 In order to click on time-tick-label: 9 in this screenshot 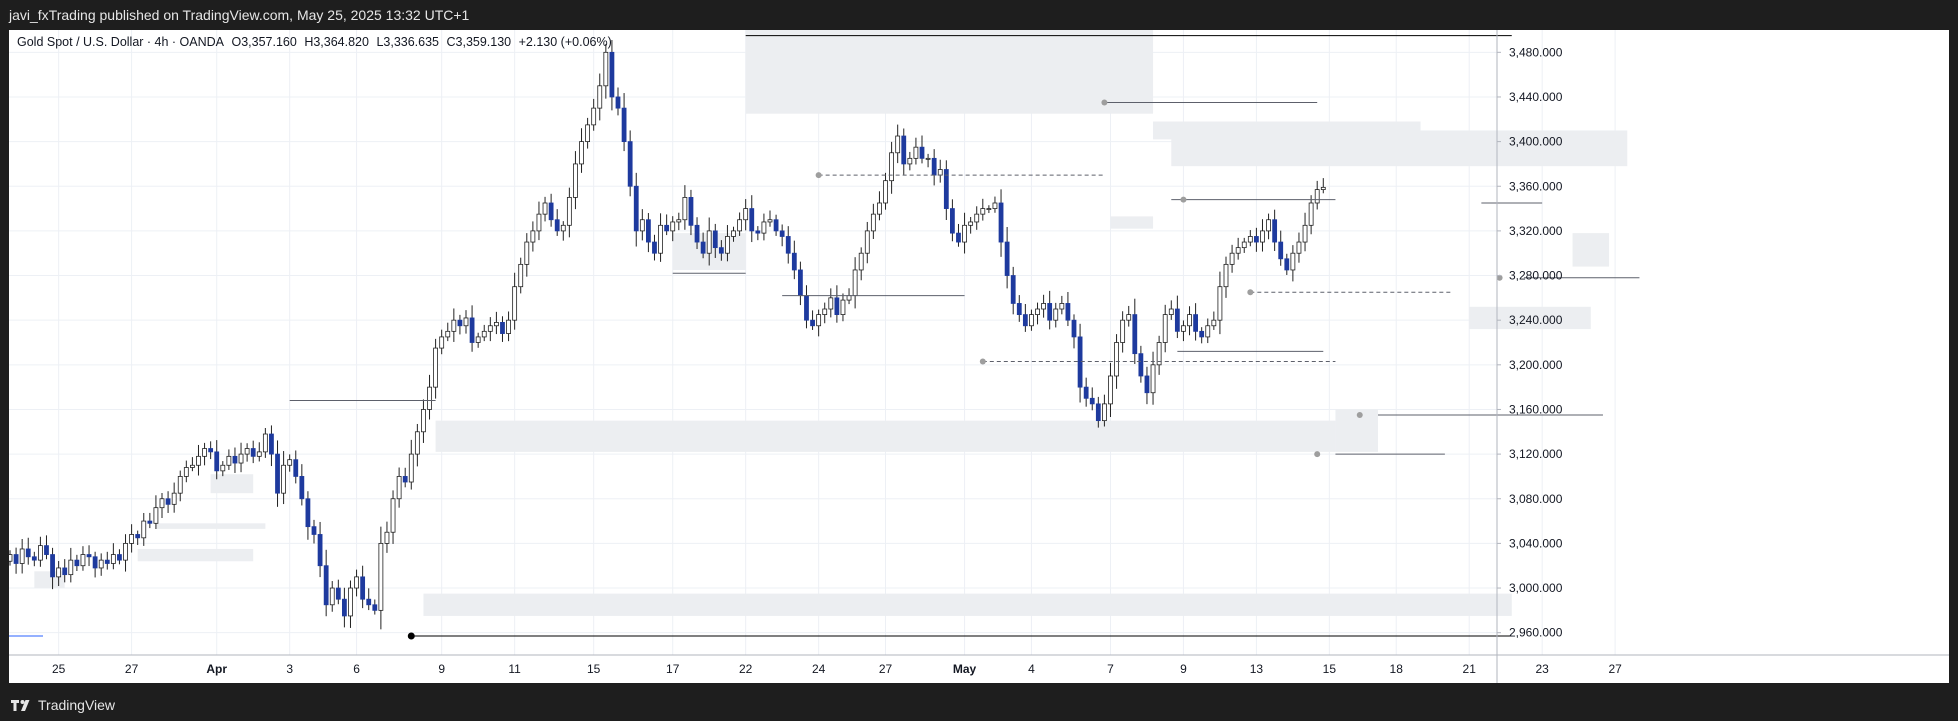, I will do `click(1183, 669)`.